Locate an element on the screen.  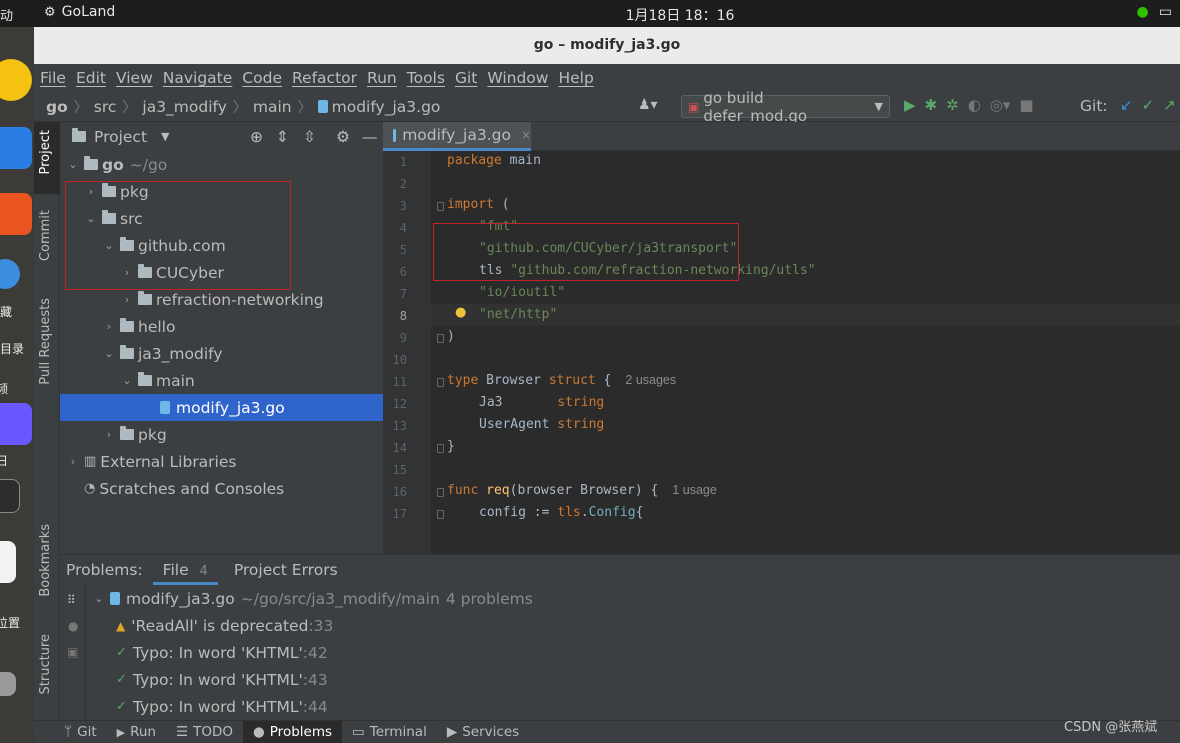
problem-item: ✓ Typo: In word 'KHTML' :43 is located at coordinates (222, 679).